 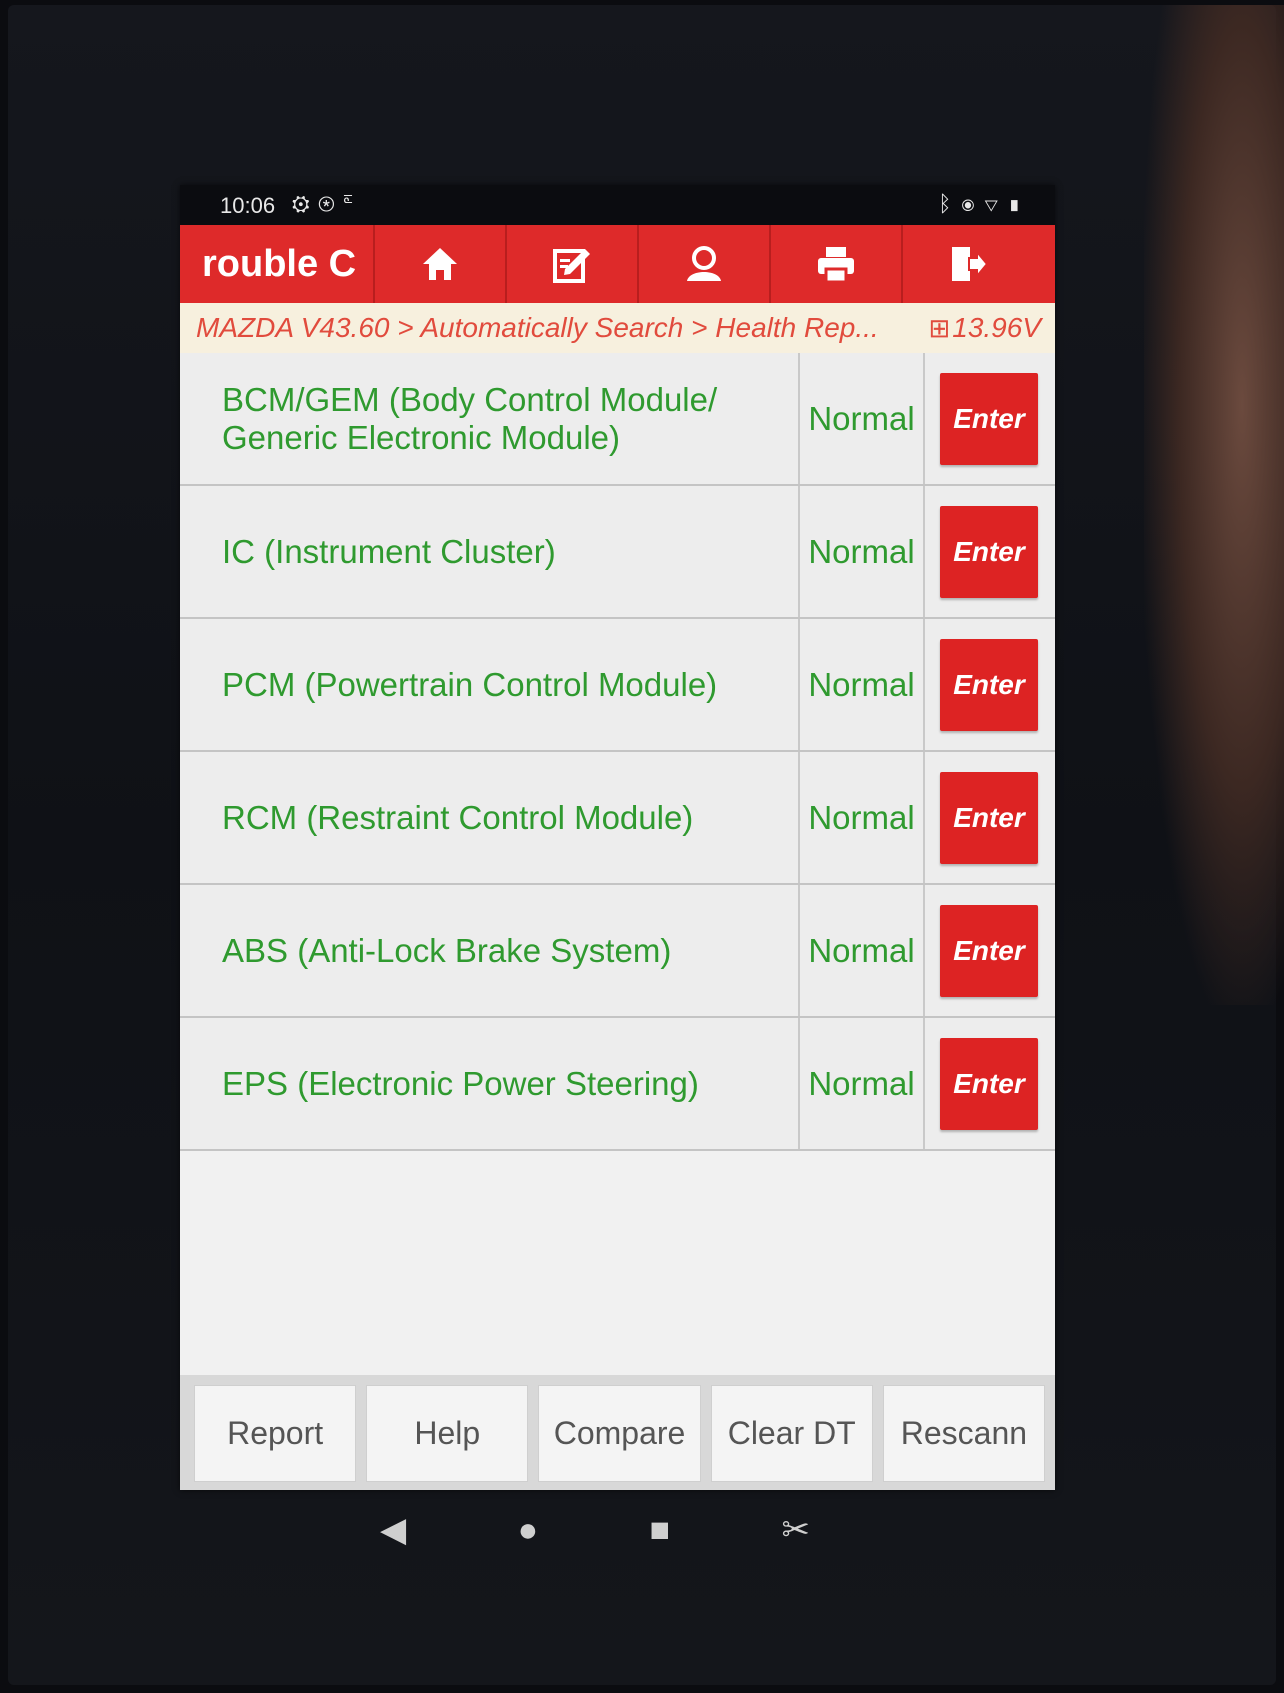 I want to click on recents-icon: ■, so click(x=660, y=1530).